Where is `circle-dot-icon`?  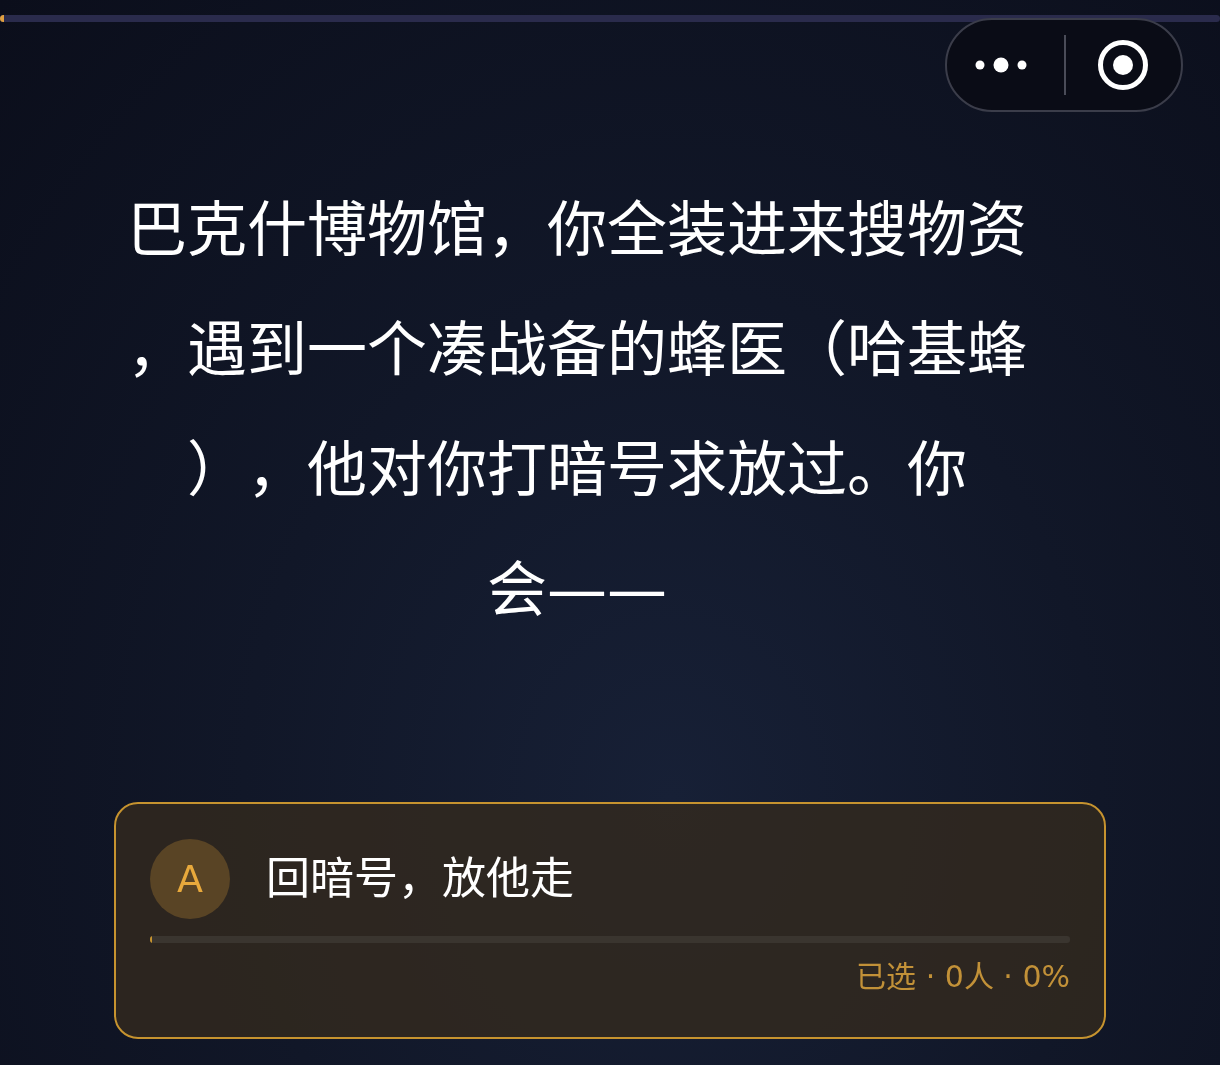 circle-dot-icon is located at coordinates (1123, 65).